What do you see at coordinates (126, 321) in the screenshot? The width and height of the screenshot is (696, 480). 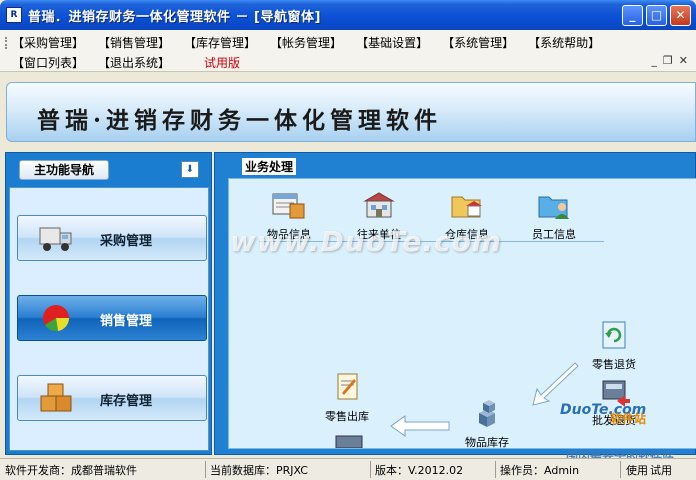 I see `nav-item-label: 销售管理` at bounding box center [126, 321].